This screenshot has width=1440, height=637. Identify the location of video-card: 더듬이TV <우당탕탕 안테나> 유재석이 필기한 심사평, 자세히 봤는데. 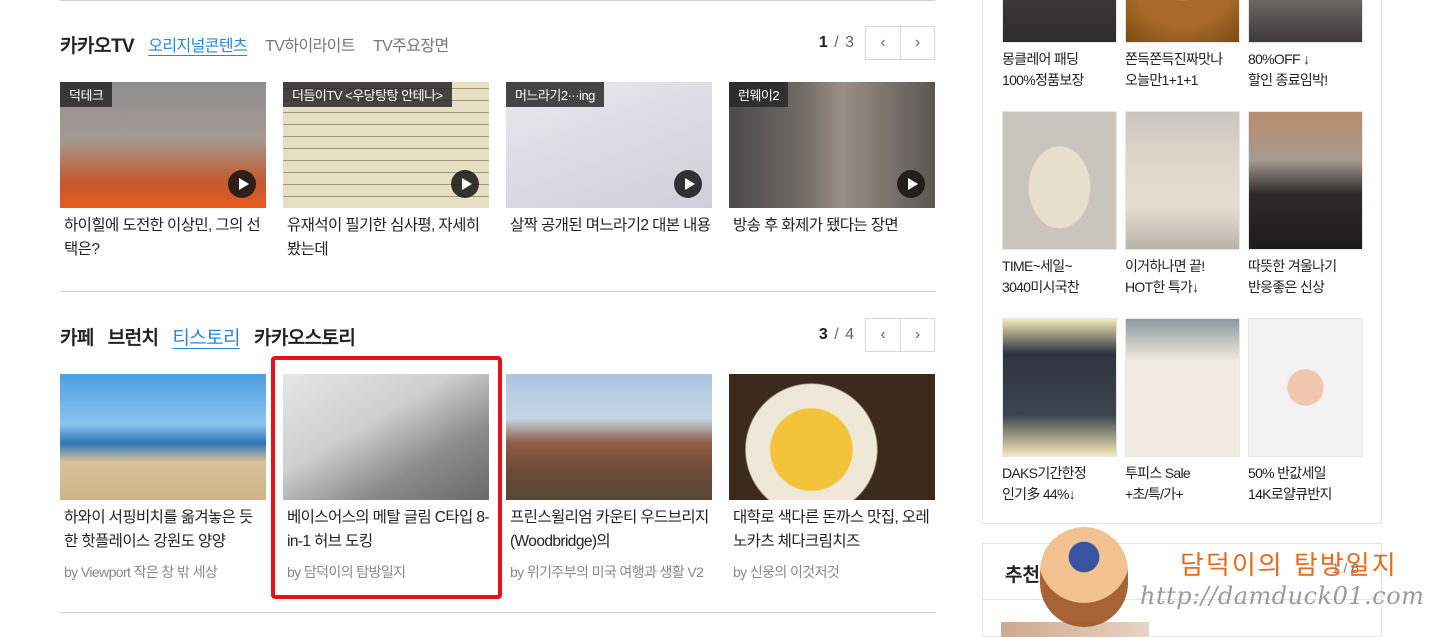
(386, 172).